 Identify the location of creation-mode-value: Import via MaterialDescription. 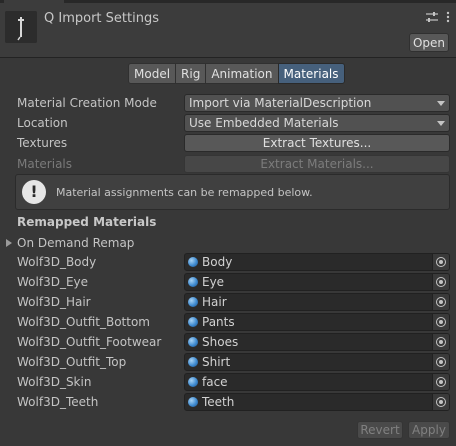
(280, 103).